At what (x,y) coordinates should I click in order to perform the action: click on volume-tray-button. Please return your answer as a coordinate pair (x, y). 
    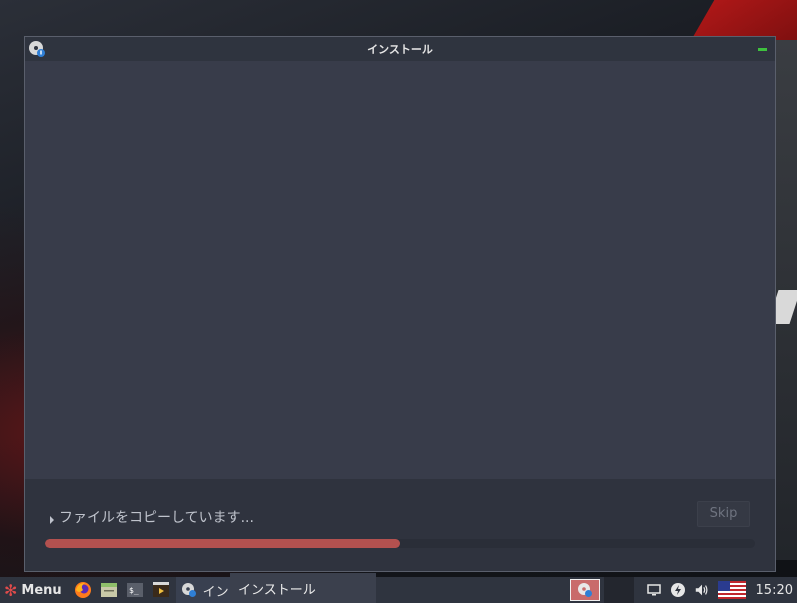
    Looking at the image, I should click on (702, 590).